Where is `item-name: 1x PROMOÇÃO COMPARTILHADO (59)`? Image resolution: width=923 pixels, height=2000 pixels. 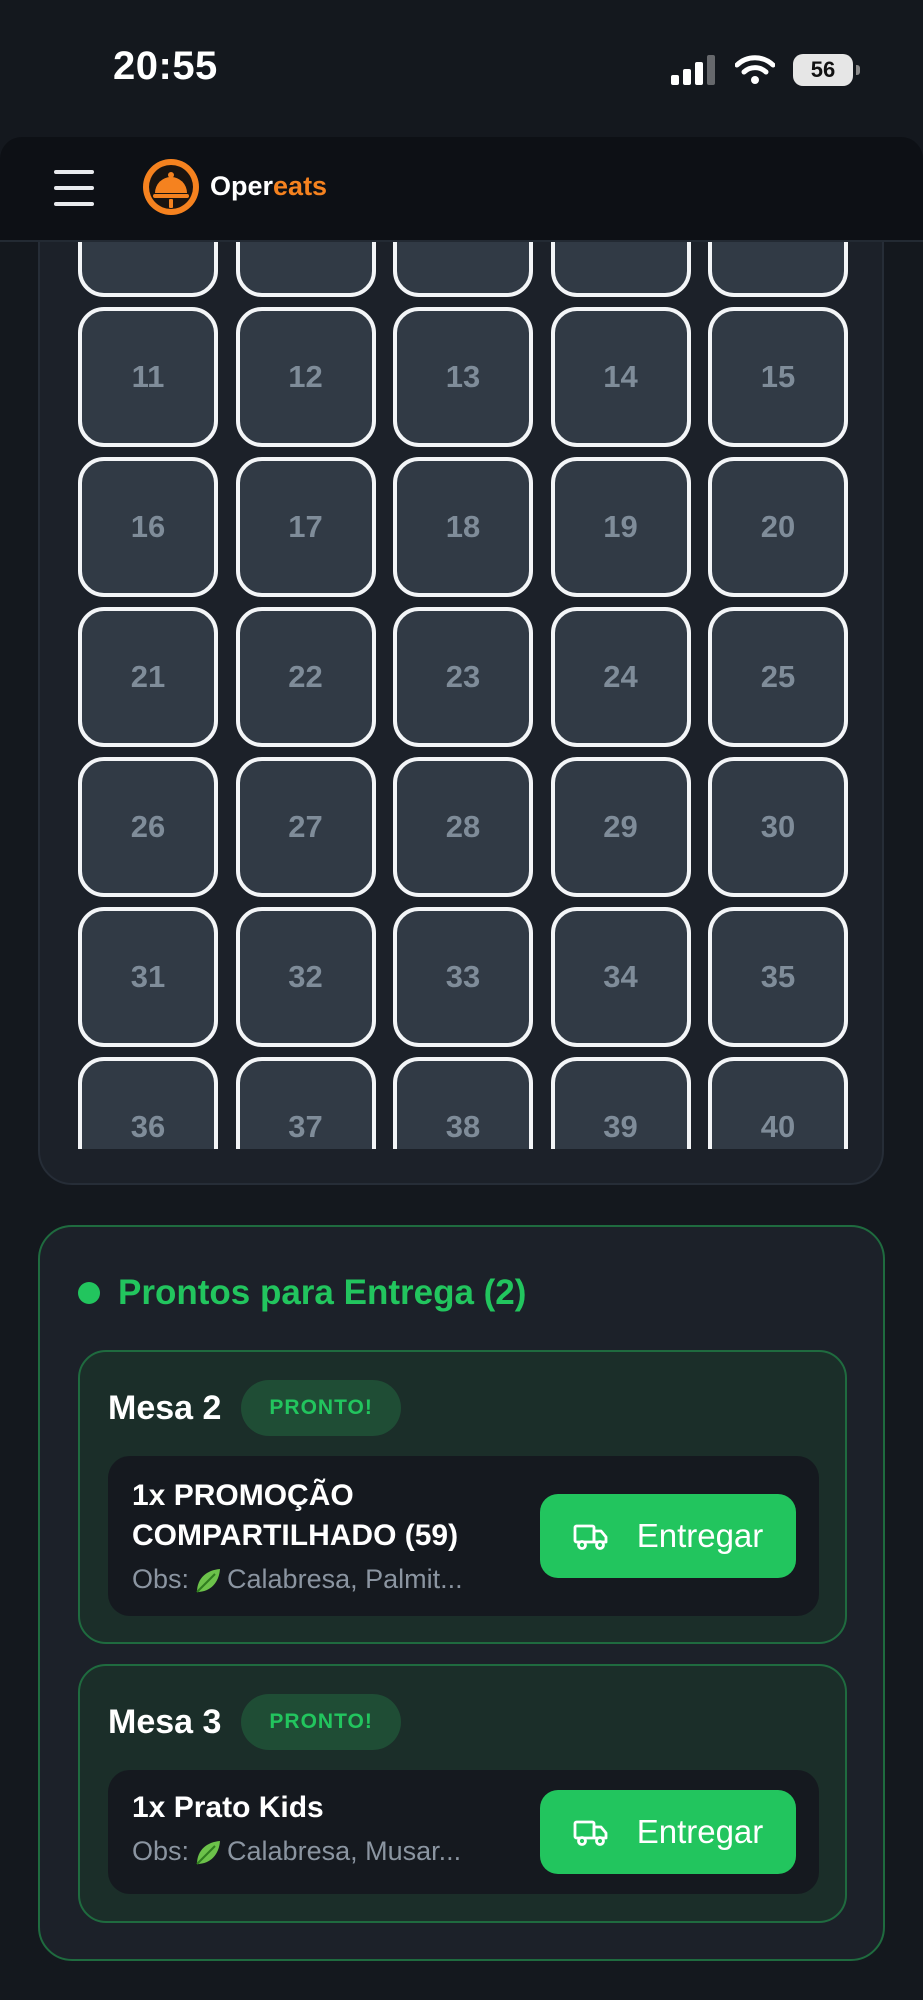
item-name: 1x PROMOÇÃO COMPARTILHADO (59) is located at coordinates (295, 1515).